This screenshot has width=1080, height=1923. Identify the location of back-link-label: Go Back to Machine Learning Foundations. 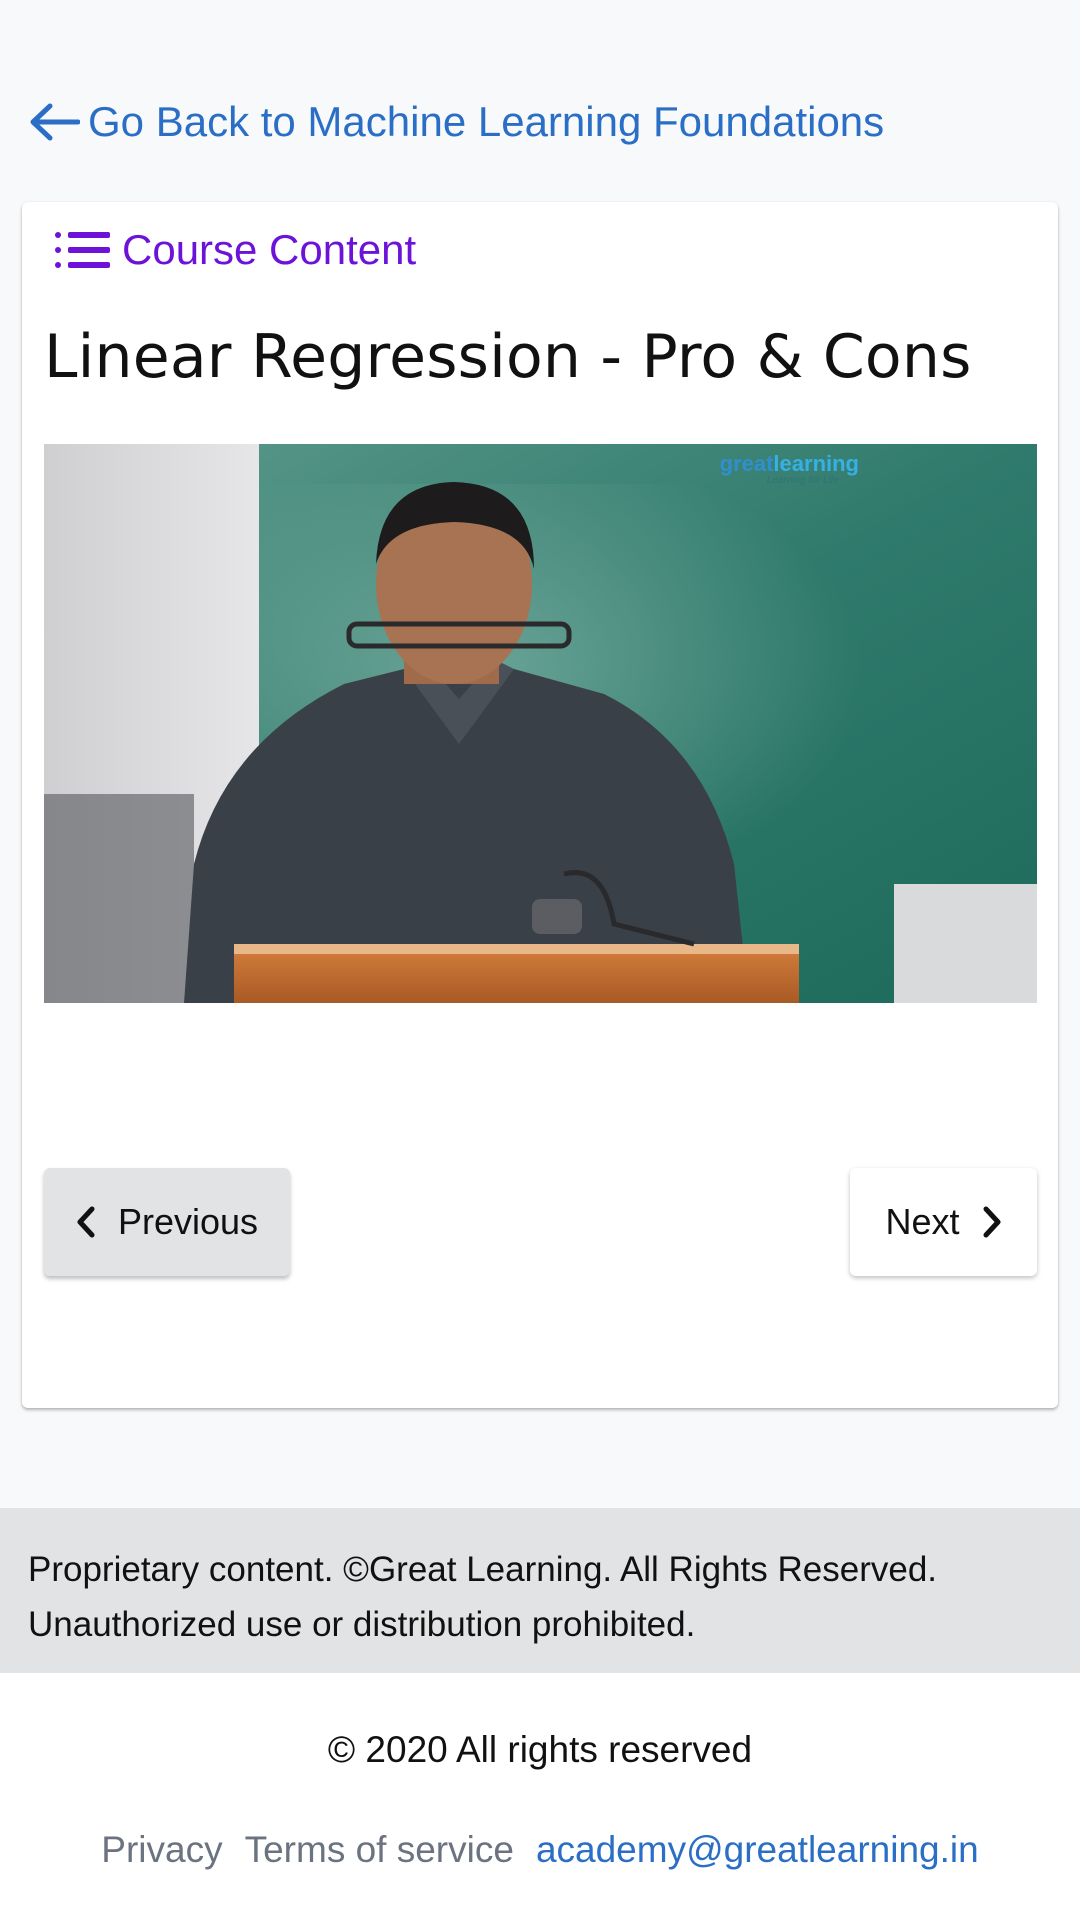
(486, 121).